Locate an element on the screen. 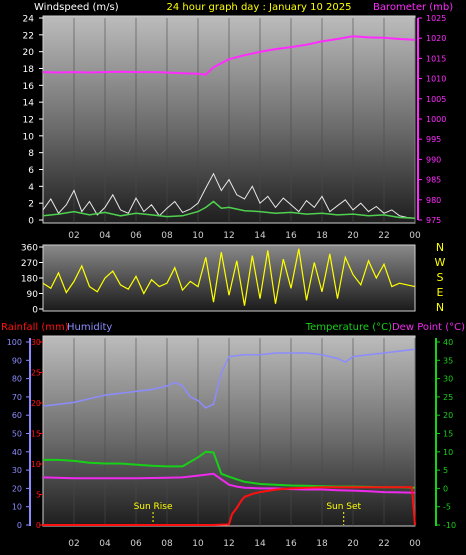  temperature-axis-label: Temperature (°C) is located at coordinates (348, 327).